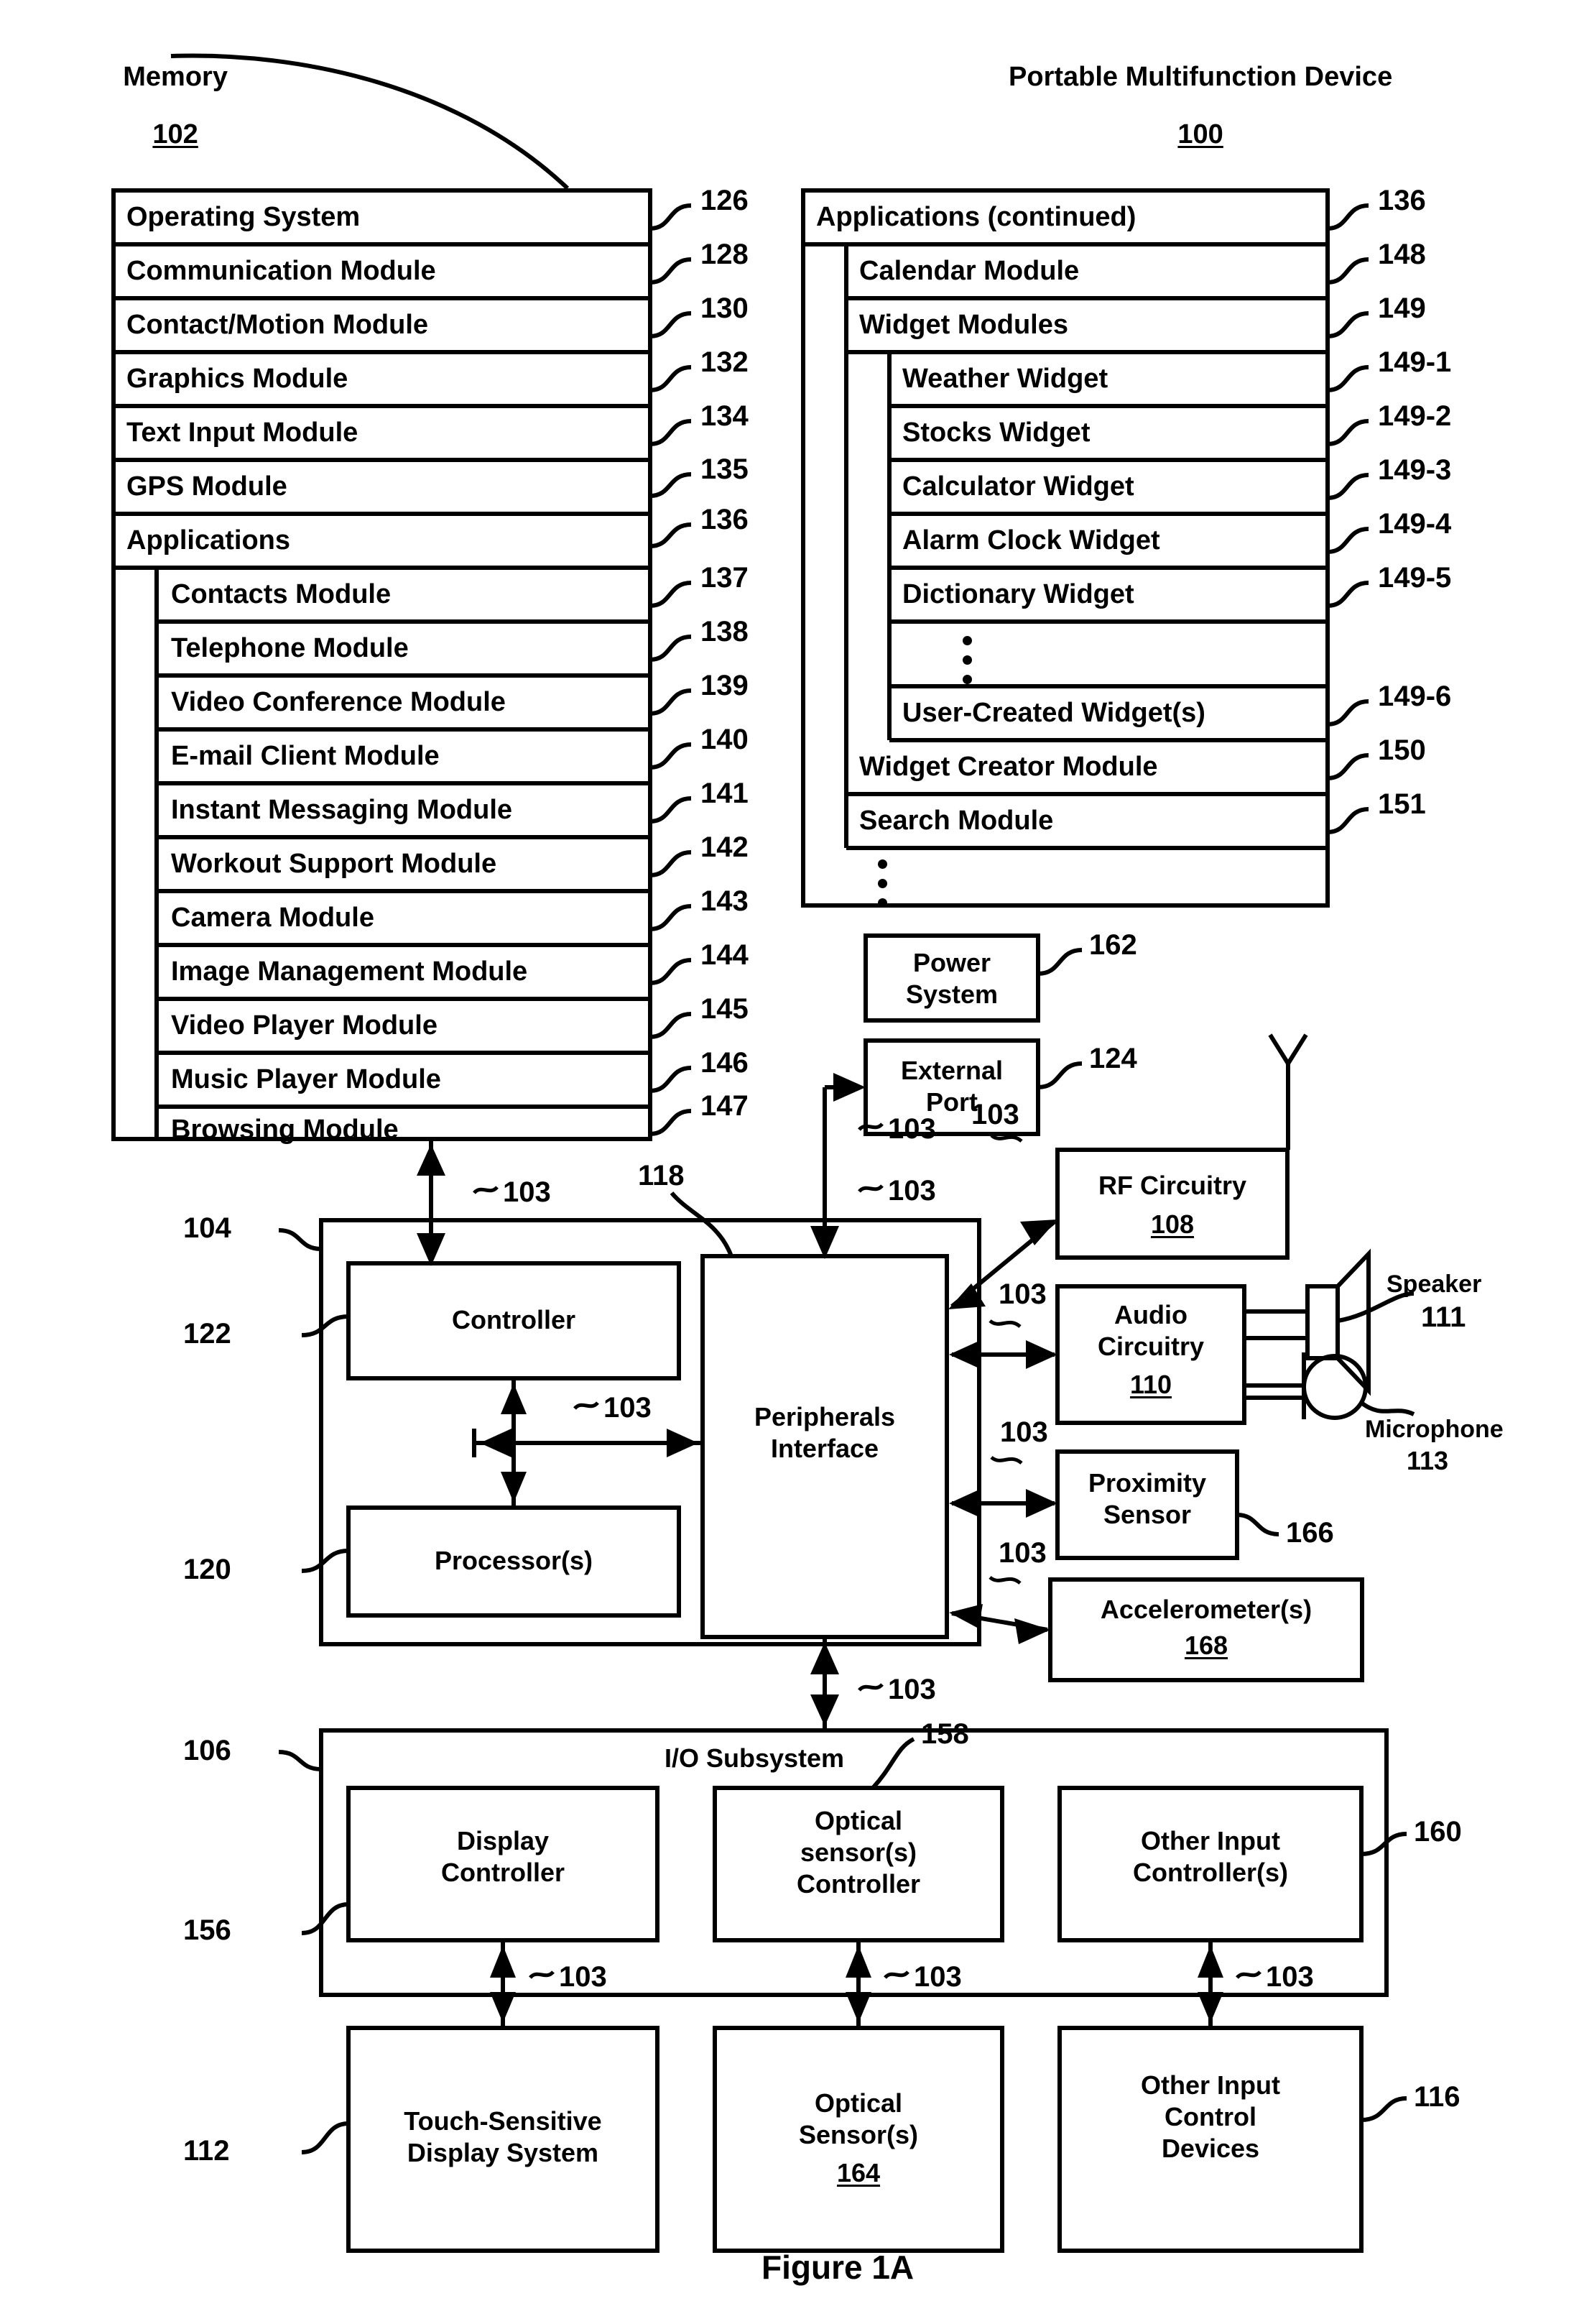  What do you see at coordinates (838, 2267) in the screenshot?
I see `figure-caption: Figure 1A` at bounding box center [838, 2267].